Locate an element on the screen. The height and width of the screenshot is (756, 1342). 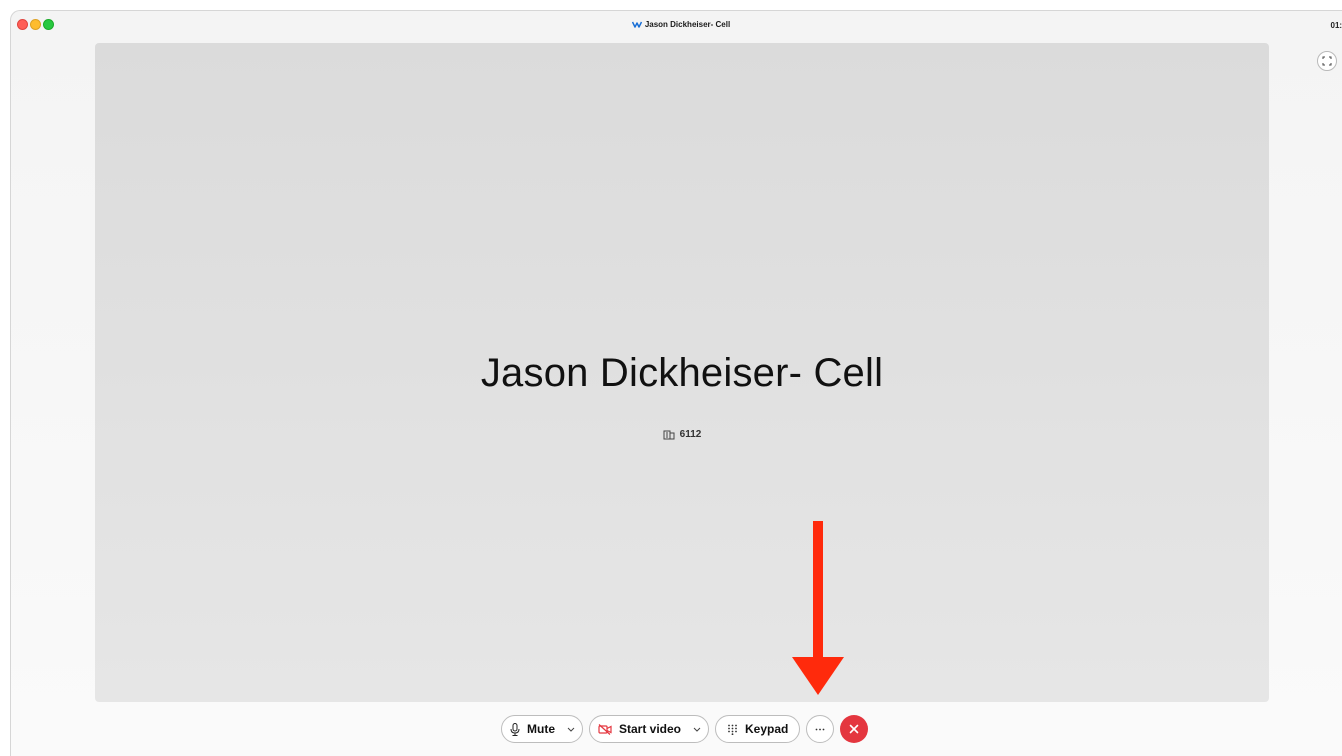
fullscreen-icon is located at coordinates (1327, 61).